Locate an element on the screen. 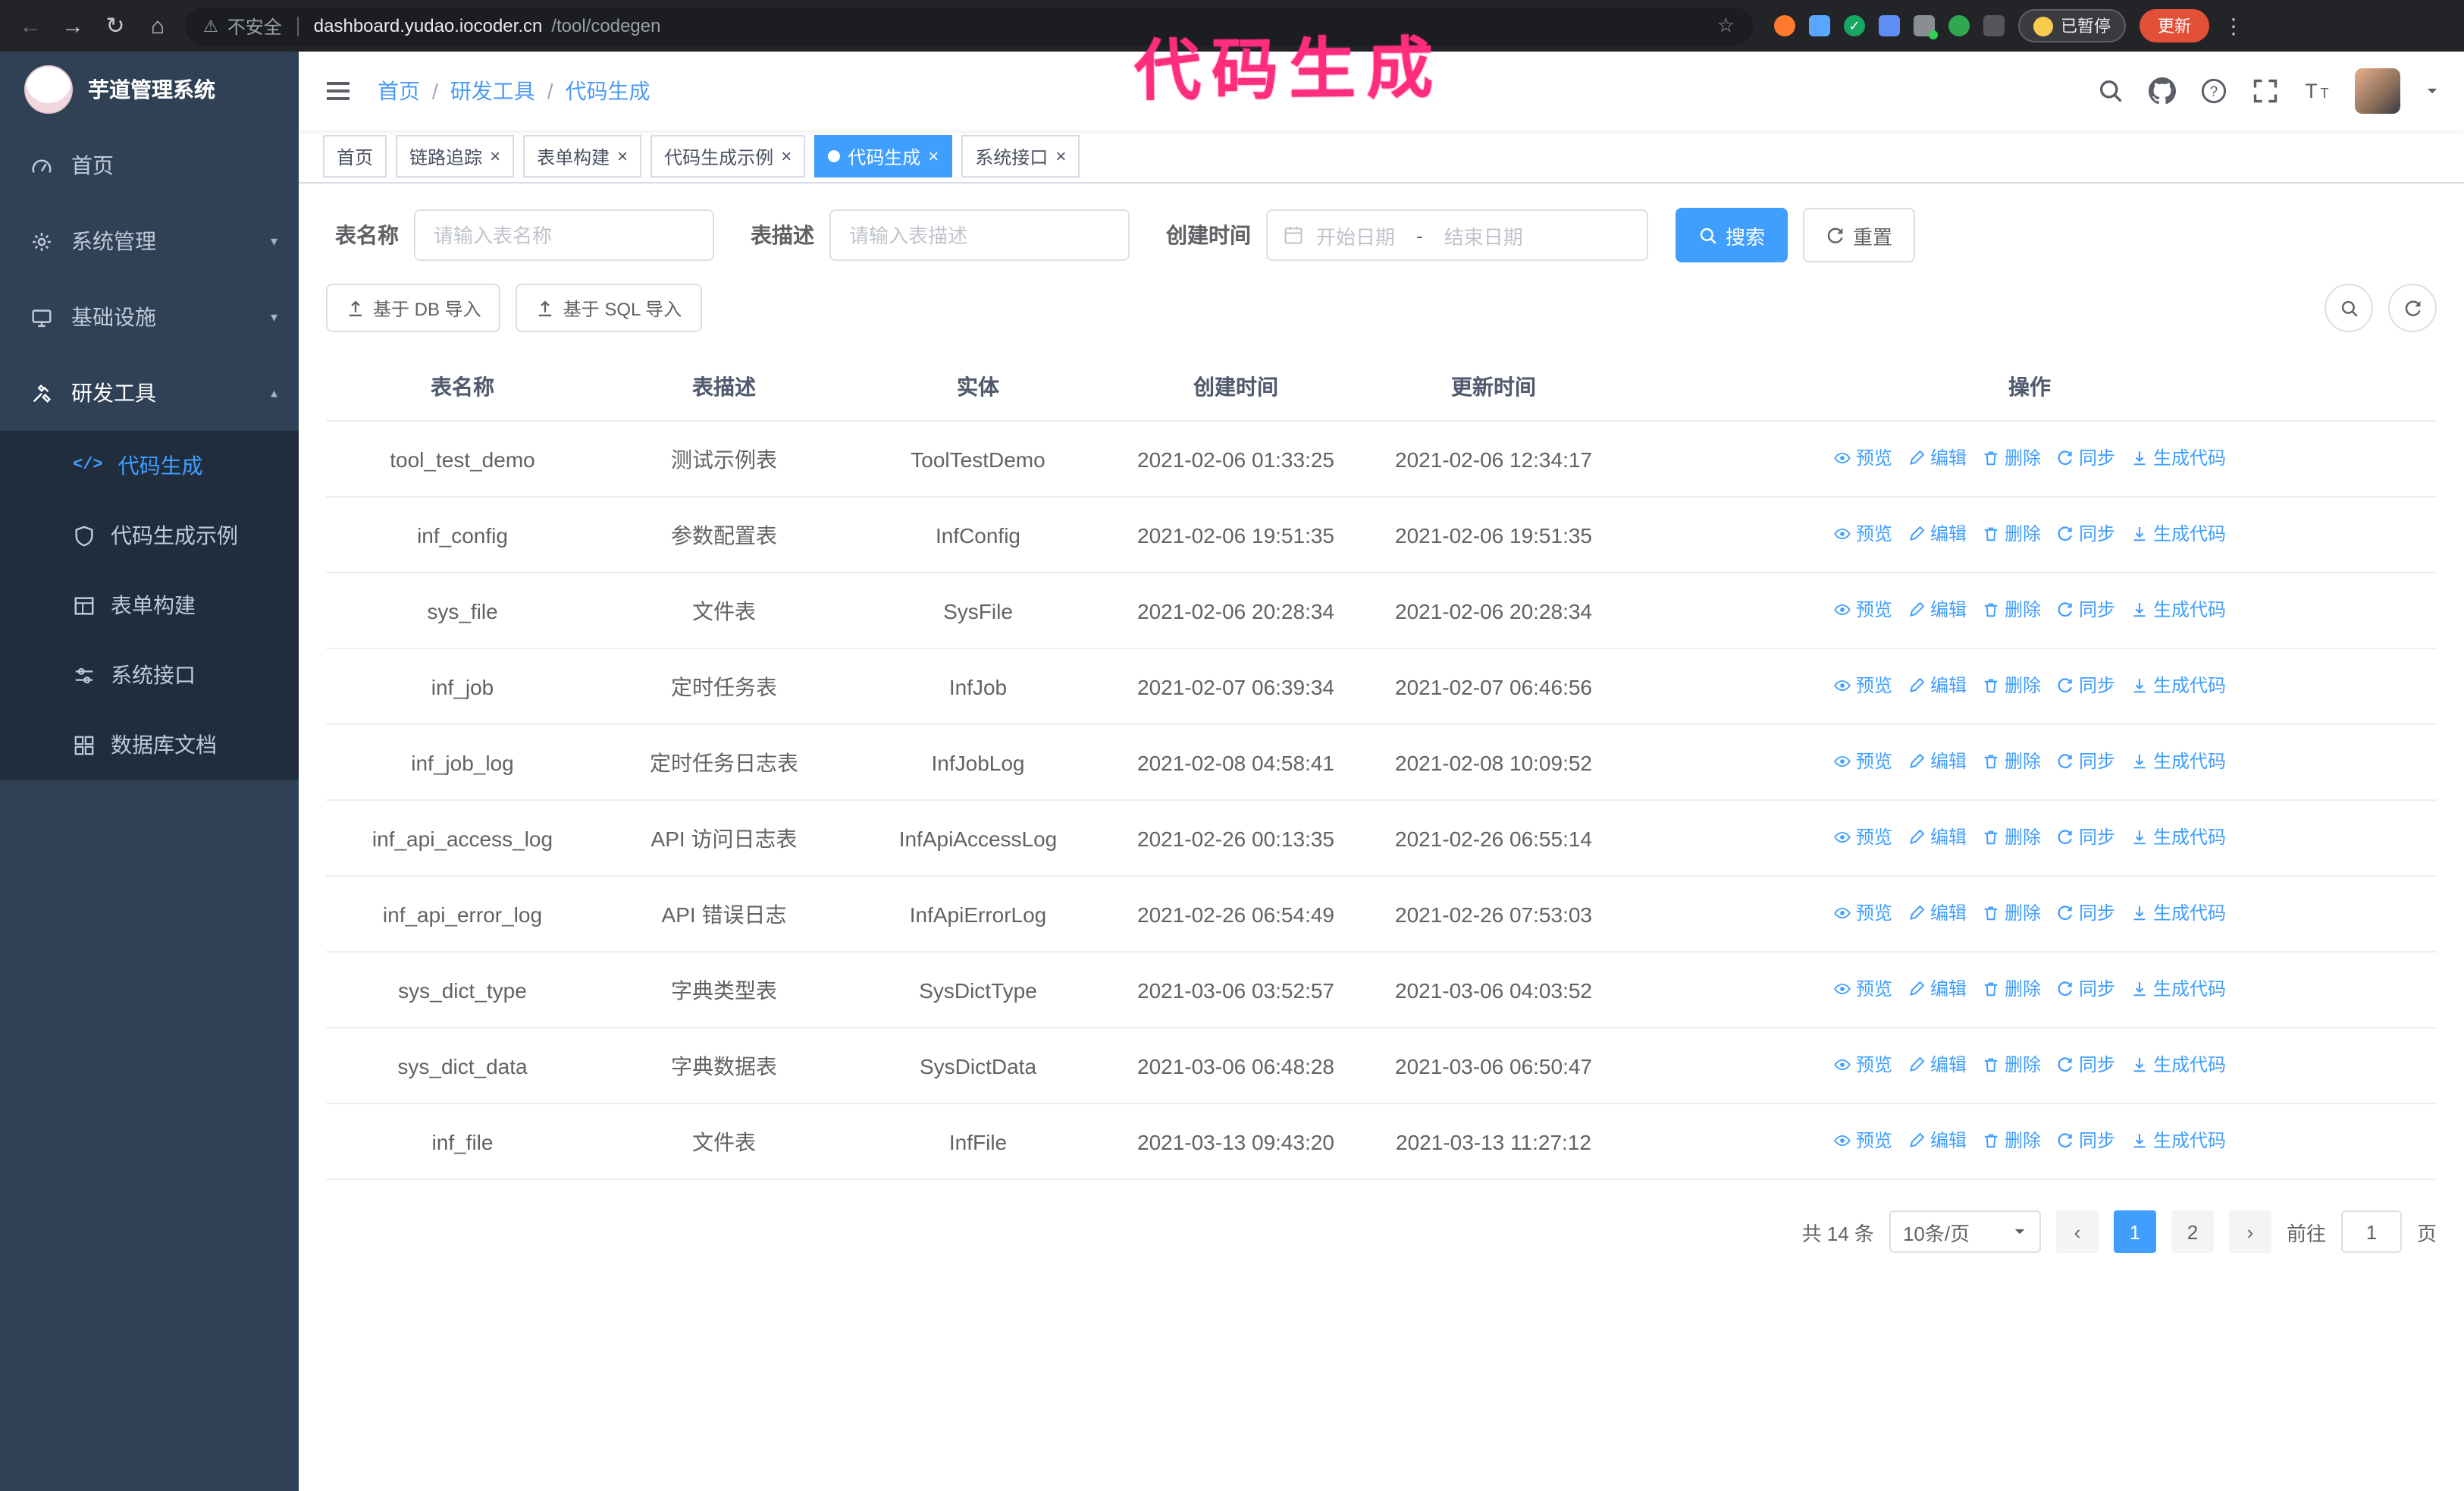 This screenshot has height=1491, width=2464. page-button-1: 1 is located at coordinates (2134, 1231).